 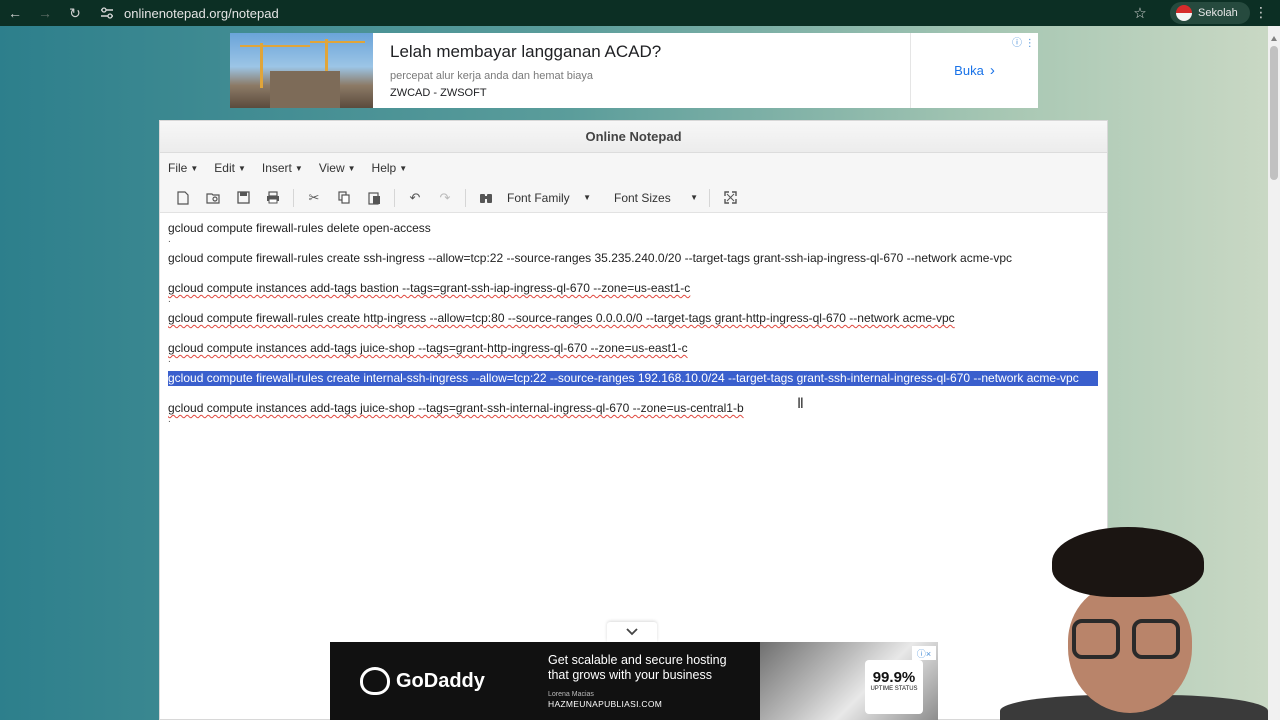 I want to click on font-family-label: Font Family, so click(x=538, y=197).